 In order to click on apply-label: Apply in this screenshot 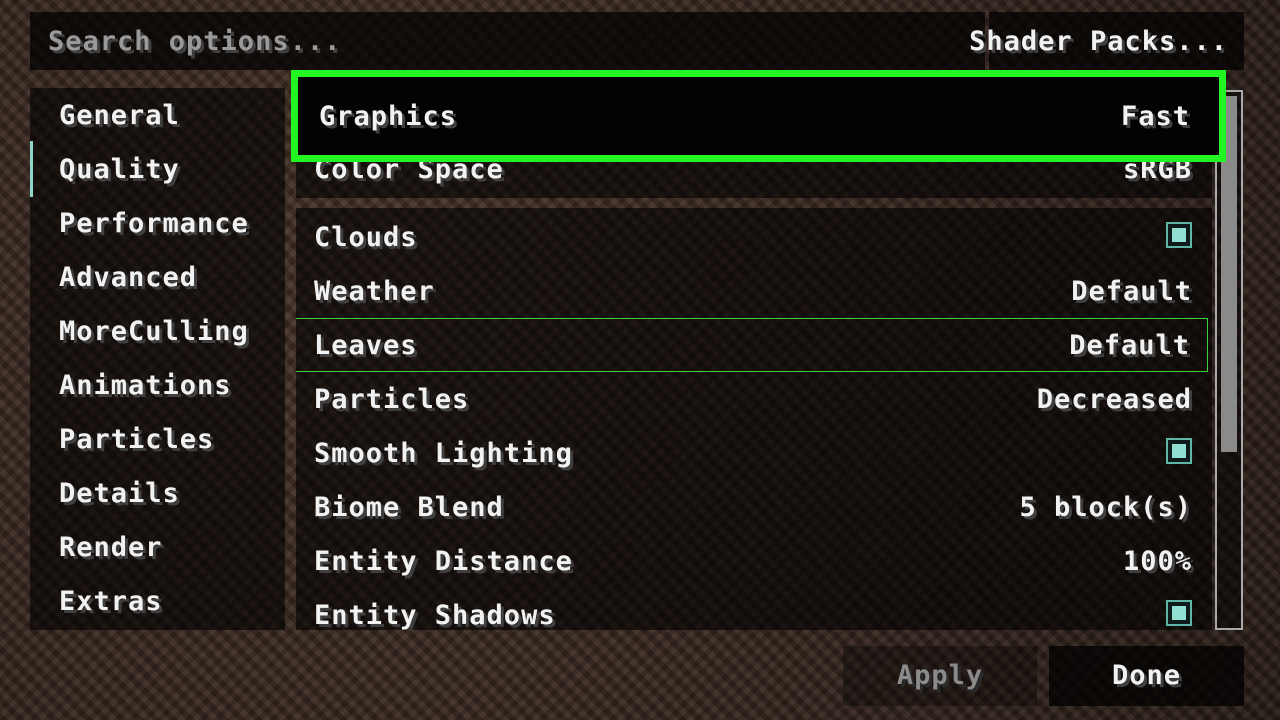, I will do `click(940, 675)`.